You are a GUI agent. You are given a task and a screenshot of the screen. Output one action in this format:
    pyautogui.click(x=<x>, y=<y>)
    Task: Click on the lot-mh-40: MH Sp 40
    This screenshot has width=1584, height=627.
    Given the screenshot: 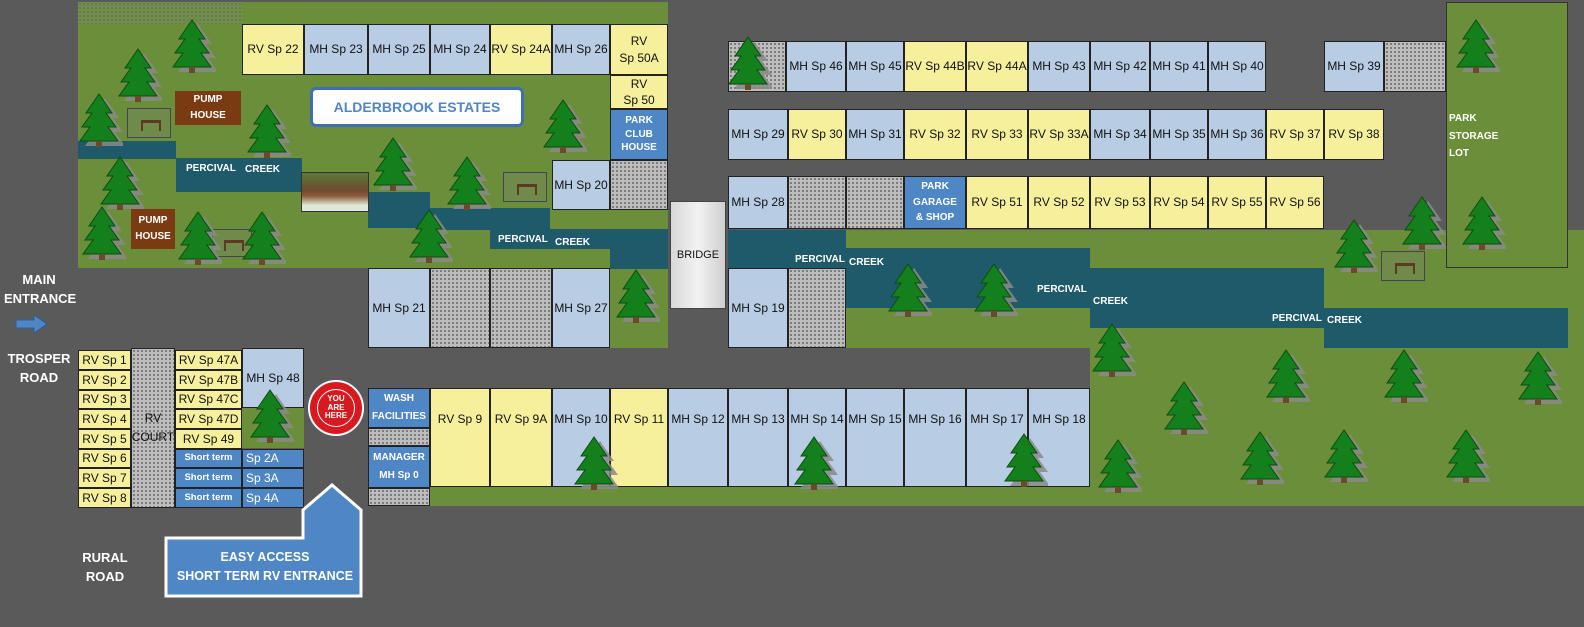 What is the action you would take?
    pyautogui.click(x=1237, y=66)
    